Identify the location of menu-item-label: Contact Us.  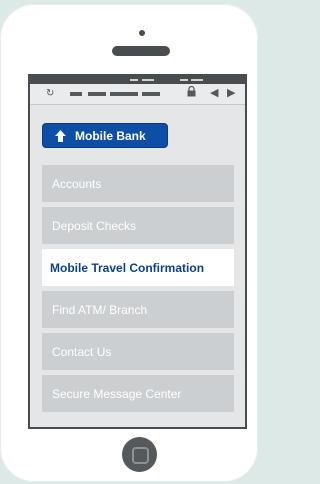
(82, 351).